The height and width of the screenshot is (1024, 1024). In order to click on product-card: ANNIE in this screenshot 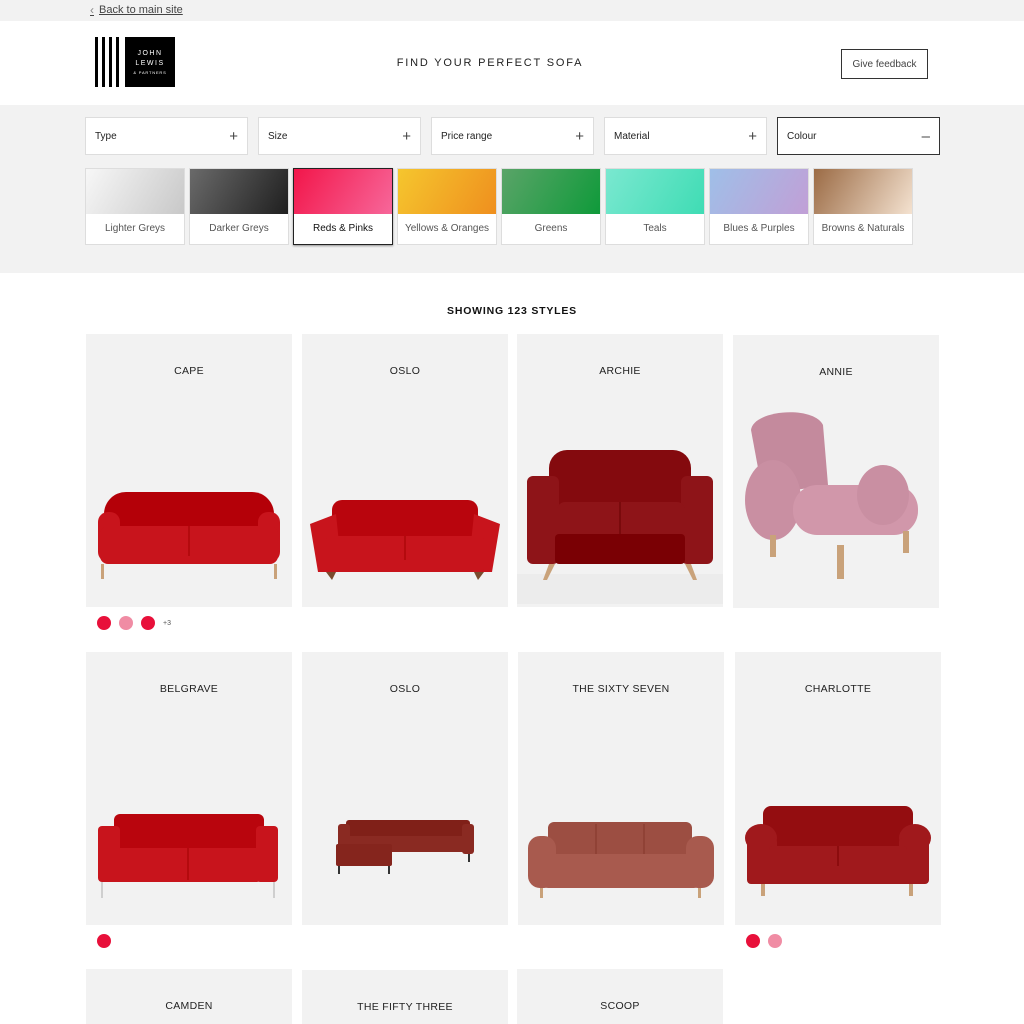, I will do `click(836, 471)`.